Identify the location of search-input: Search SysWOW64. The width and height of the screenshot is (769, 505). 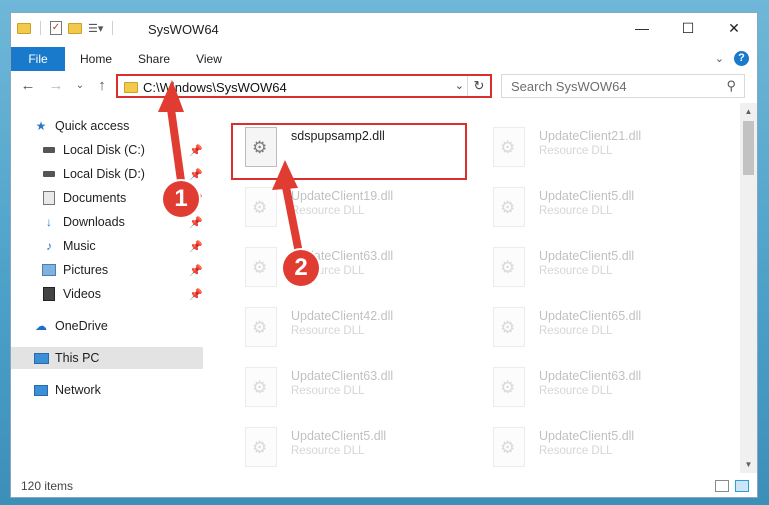
(569, 86).